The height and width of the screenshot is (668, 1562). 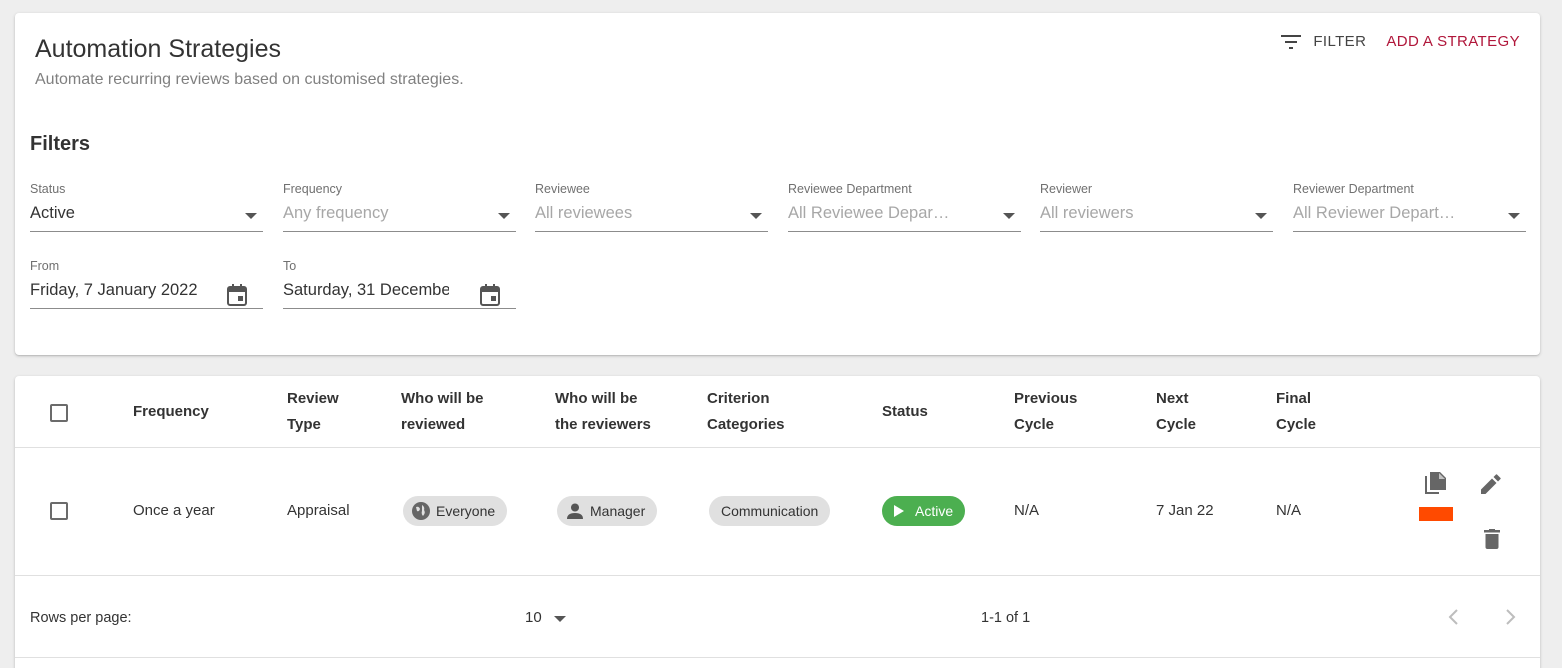 I want to click on cell-frequency: Once a year, so click(x=174, y=510).